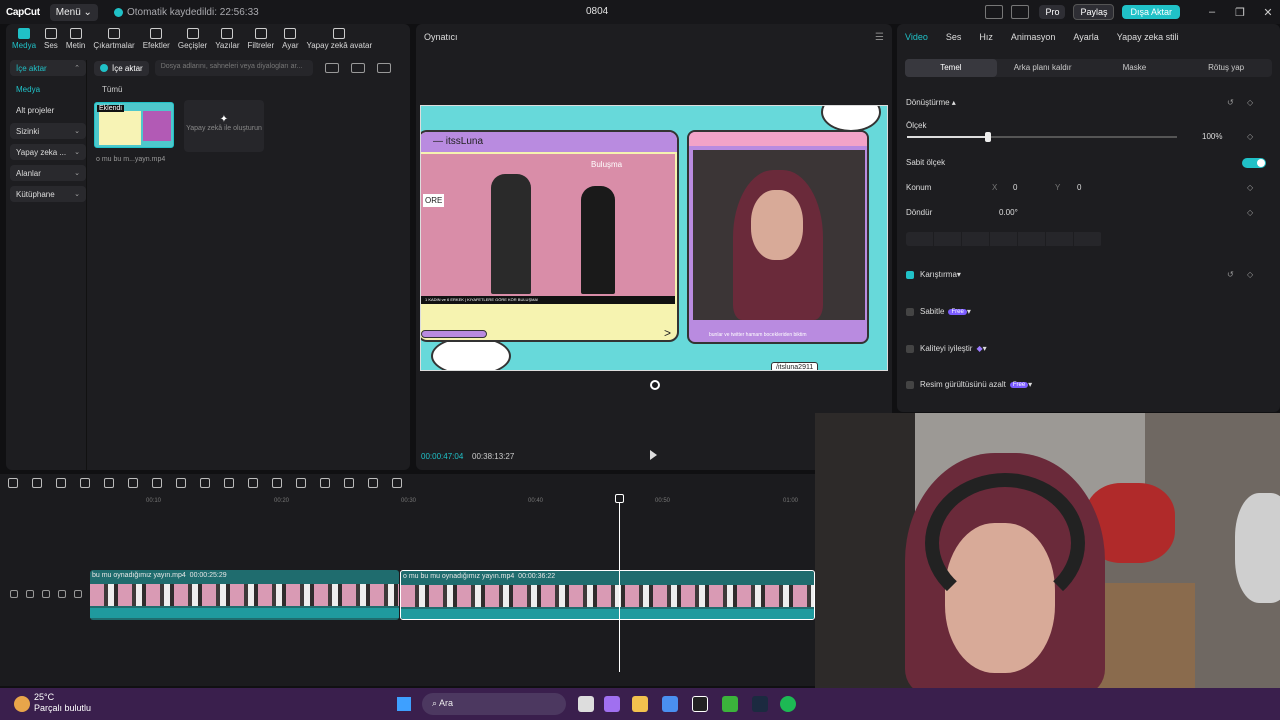 The height and width of the screenshot is (720, 1280). What do you see at coordinates (1148, 37) in the screenshot?
I see `tab-ai-style: Yapay zeka stili` at bounding box center [1148, 37].